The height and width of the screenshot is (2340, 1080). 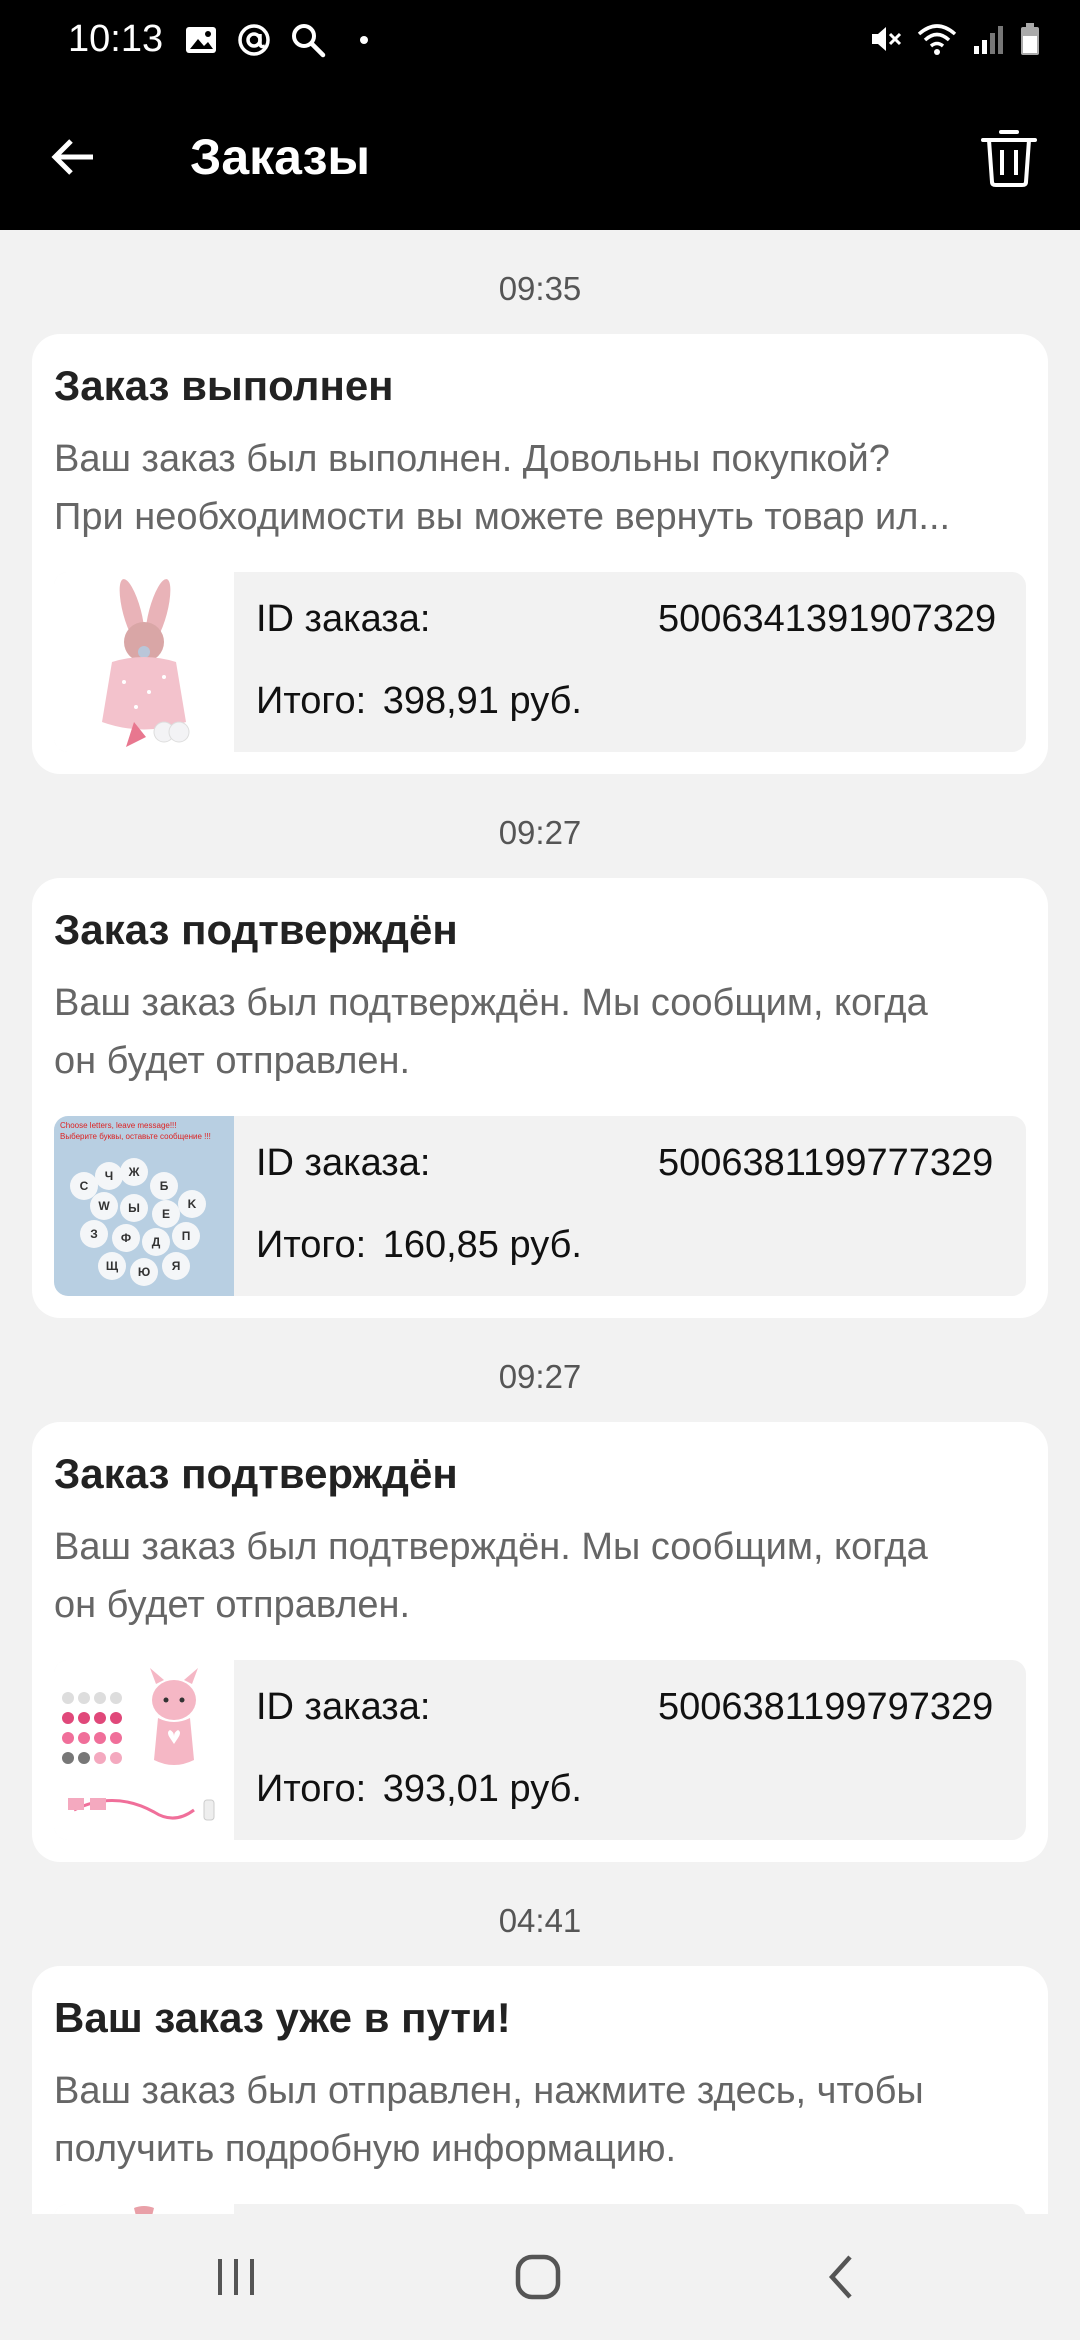 I want to click on message-timestamp: 09:35, so click(x=540, y=288).